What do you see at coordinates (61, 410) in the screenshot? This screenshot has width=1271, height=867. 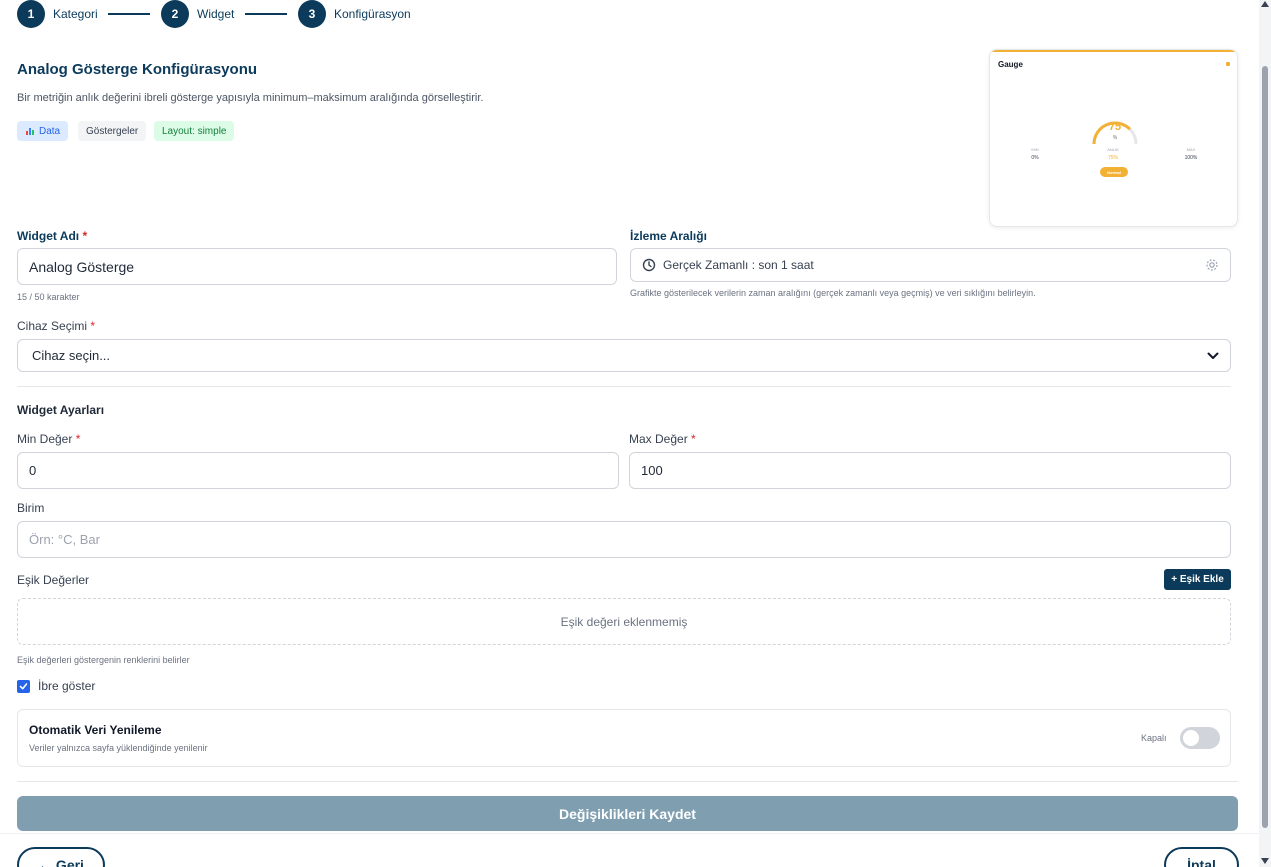 I see `widget-settings-heading: Widget Ayarları` at bounding box center [61, 410].